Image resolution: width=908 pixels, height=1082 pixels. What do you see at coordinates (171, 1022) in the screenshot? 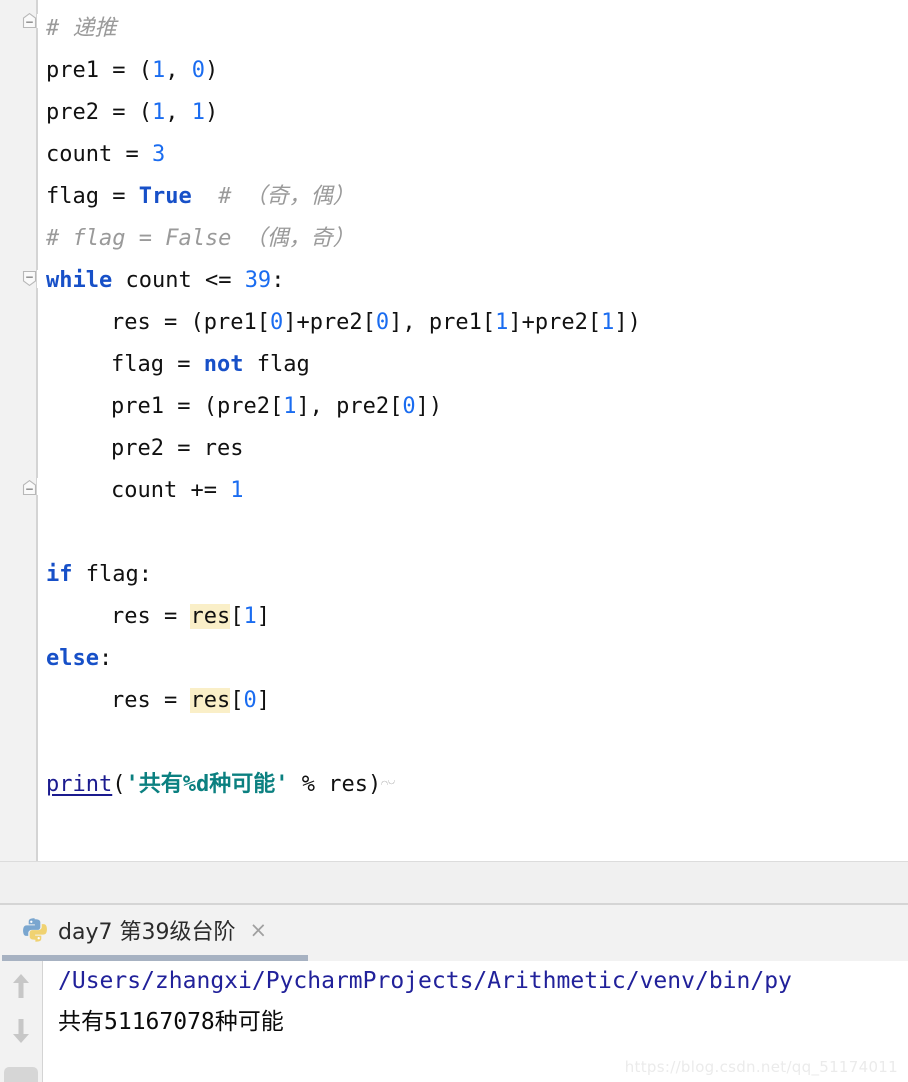
I see `program-output: 共有51167078种可能` at bounding box center [171, 1022].